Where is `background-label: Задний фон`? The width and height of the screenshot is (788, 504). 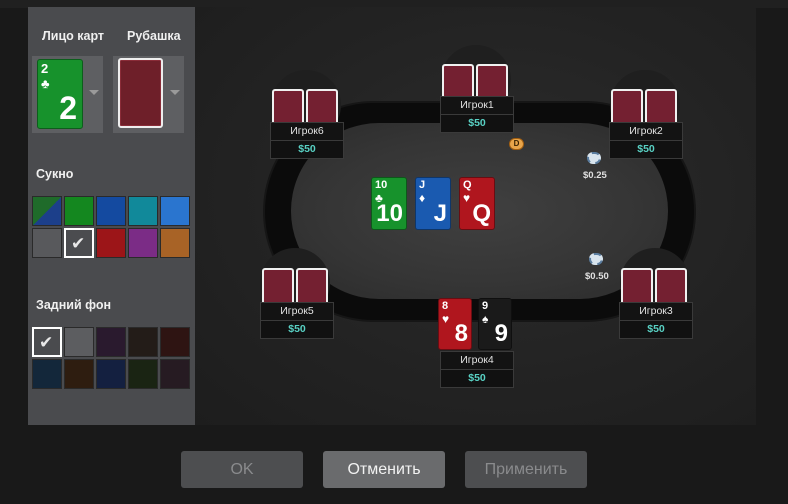 background-label: Задний фон is located at coordinates (74, 305).